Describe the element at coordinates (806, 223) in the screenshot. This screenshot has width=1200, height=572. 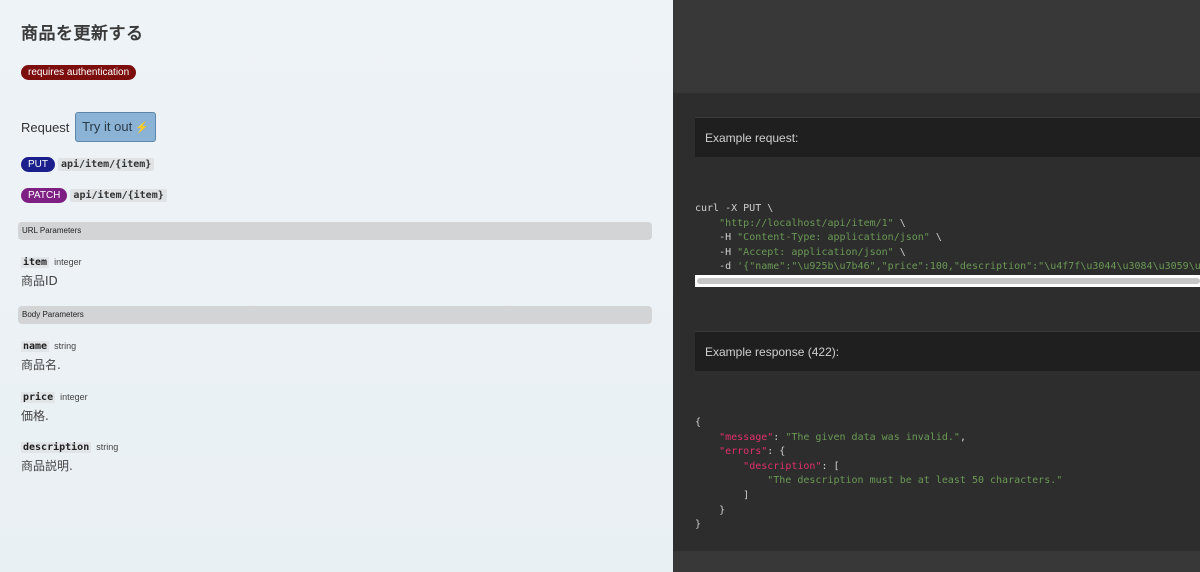
I see `code-string: "http://localhost/api/item/1"` at that location.